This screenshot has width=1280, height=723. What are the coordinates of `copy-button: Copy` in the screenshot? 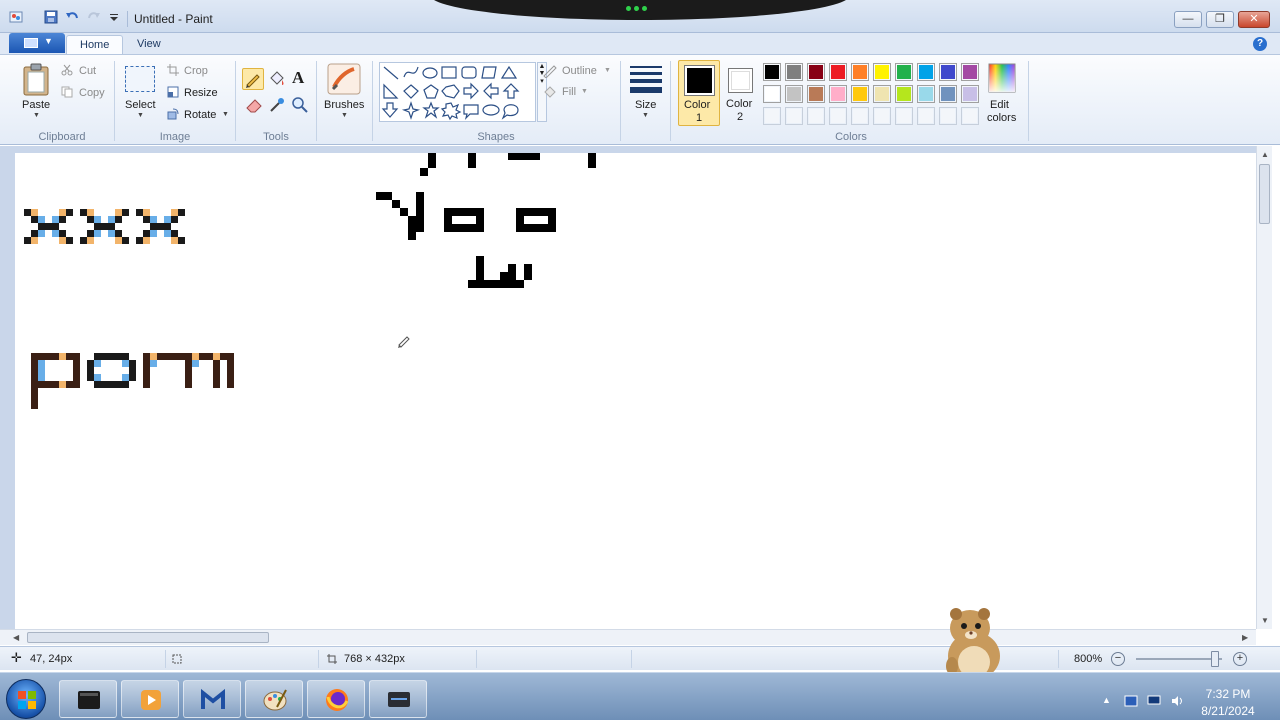 It's located at (92, 93).